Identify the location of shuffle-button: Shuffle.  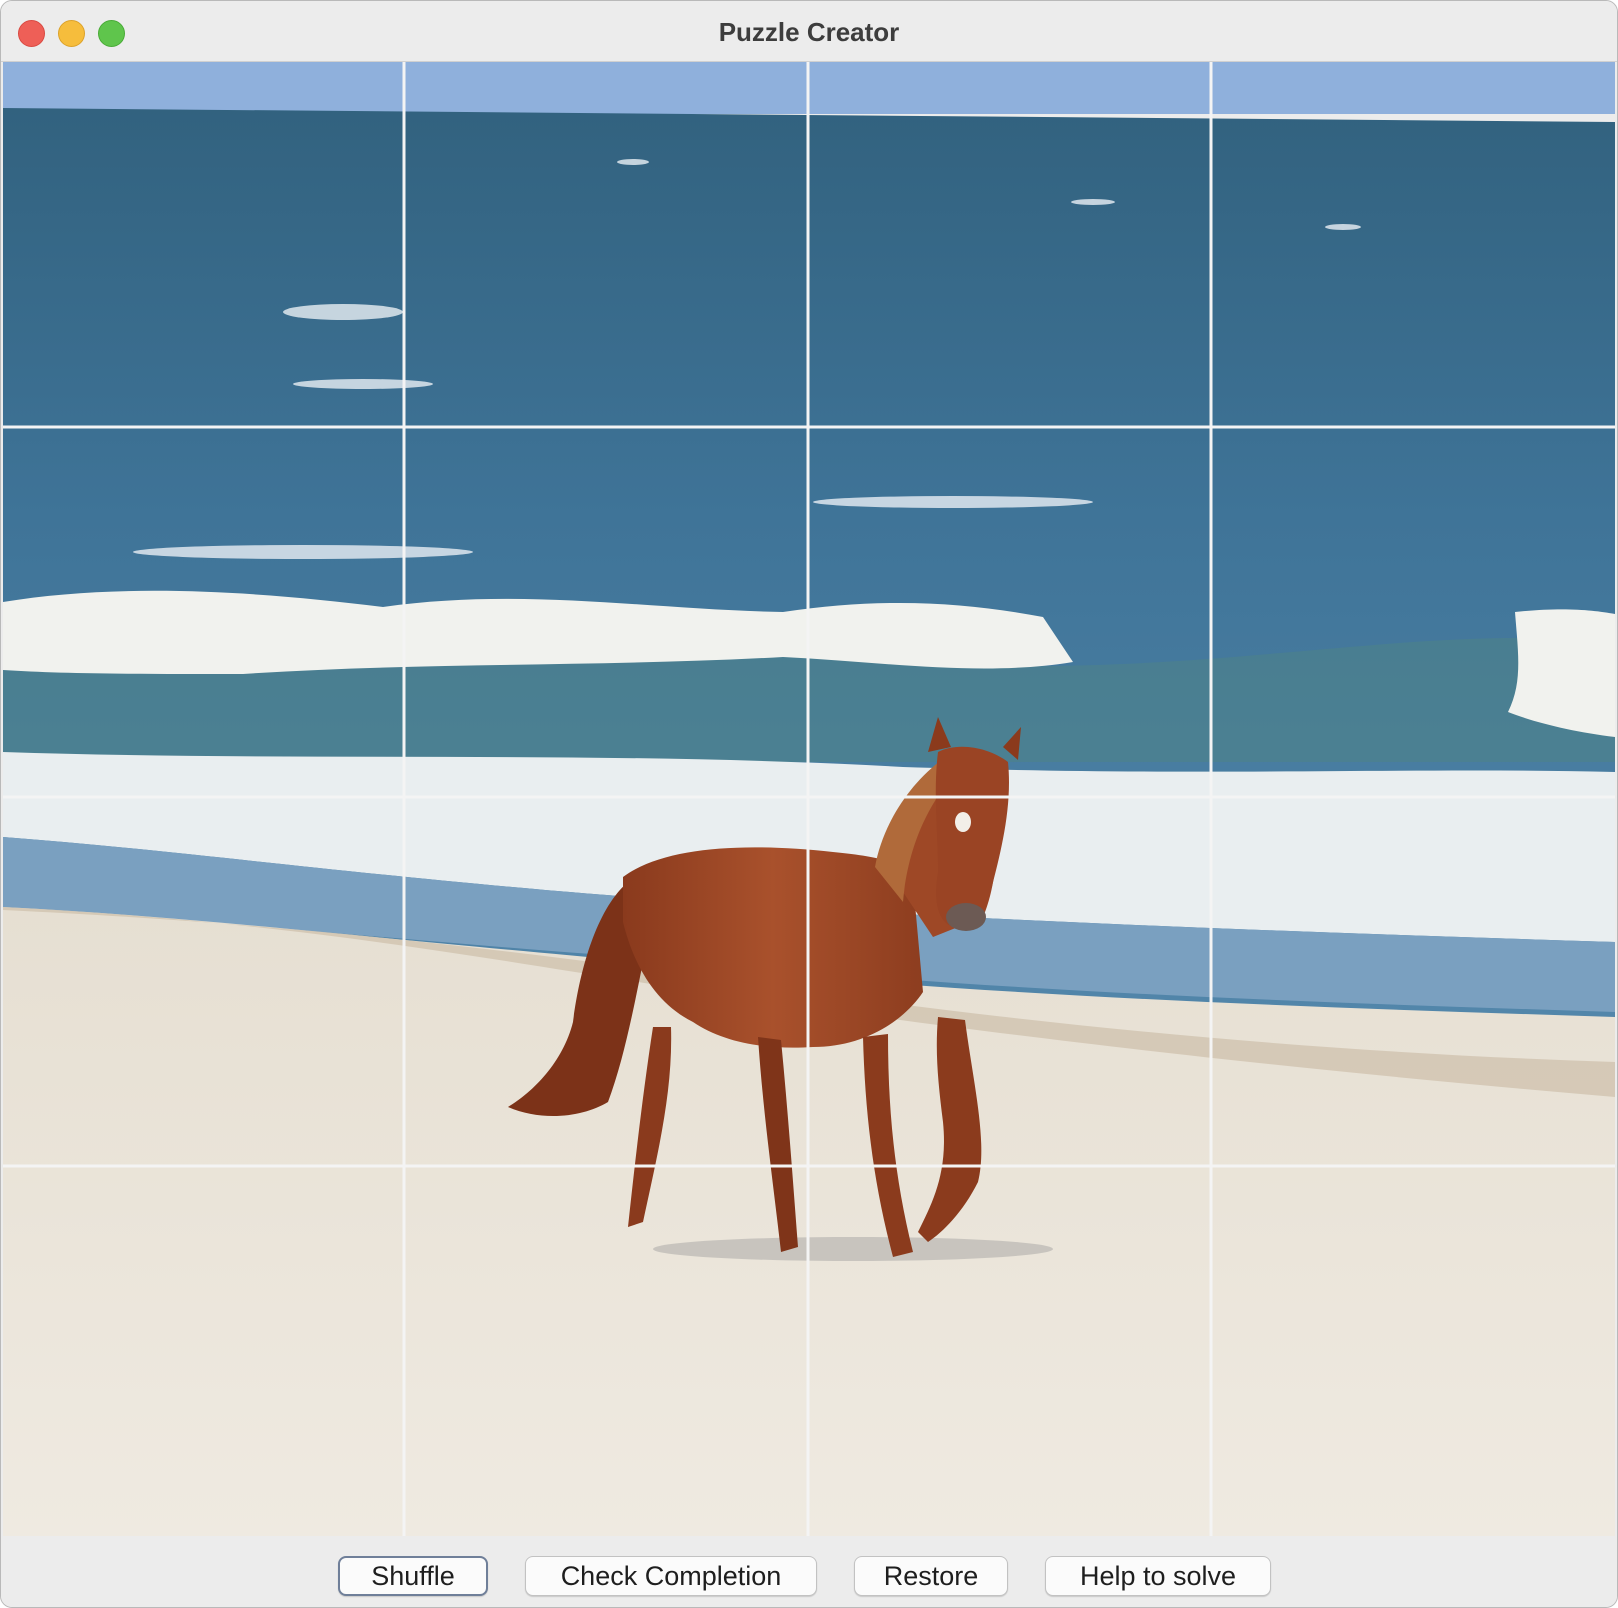
(413, 1576).